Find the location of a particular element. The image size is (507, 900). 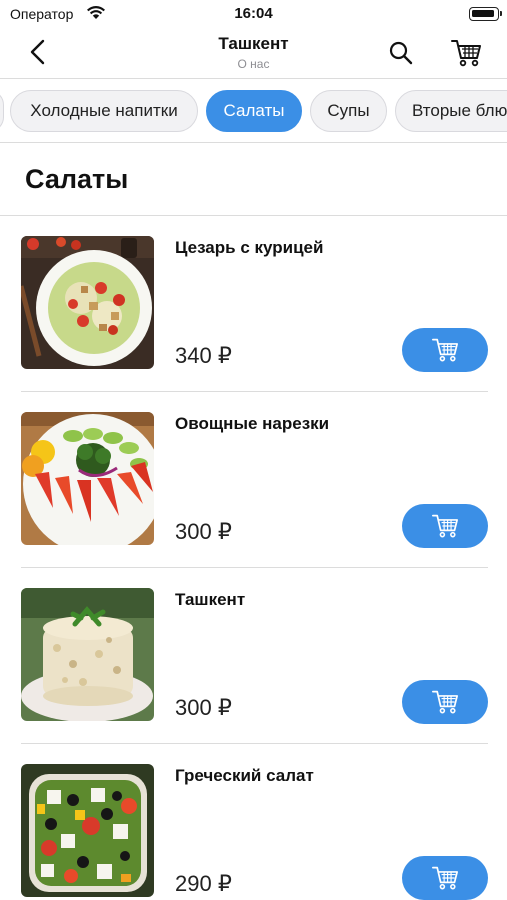

header-divider is located at coordinates (253, 78).